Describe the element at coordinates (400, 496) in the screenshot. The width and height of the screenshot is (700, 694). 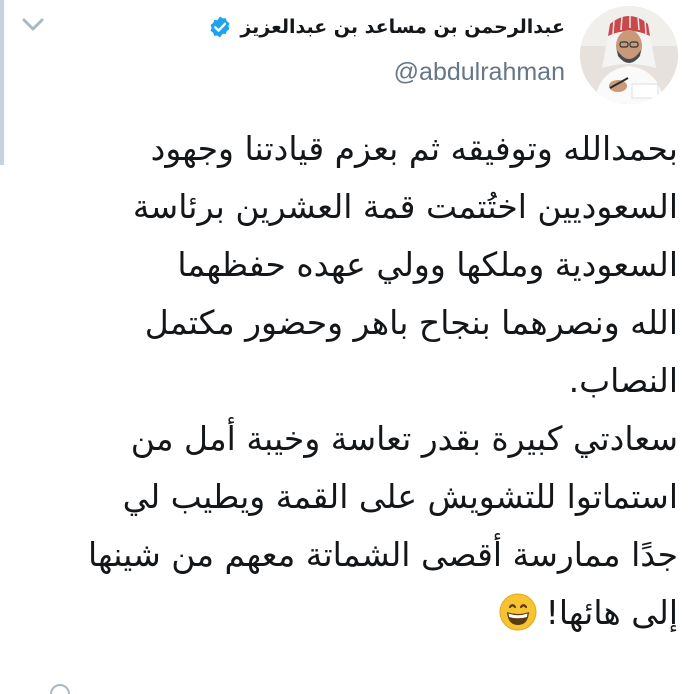
I see `tweet-line: استماتوا للتشويش على القمة ويطيب لي` at that location.